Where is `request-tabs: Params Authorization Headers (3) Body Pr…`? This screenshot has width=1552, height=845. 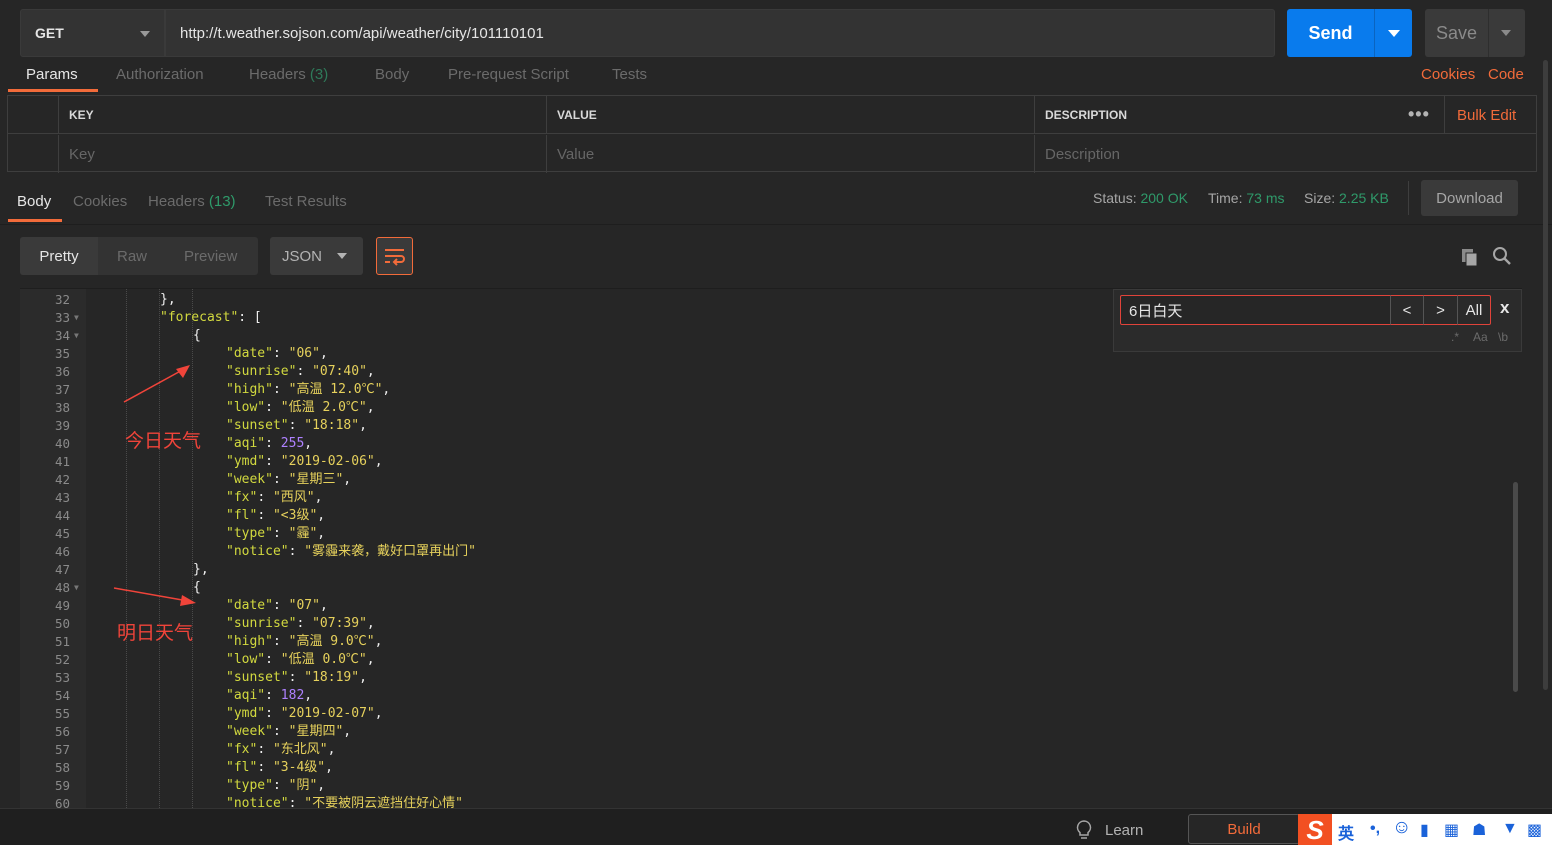 request-tabs: Params Authorization Headers (3) Body Pr… is located at coordinates (773, 78).